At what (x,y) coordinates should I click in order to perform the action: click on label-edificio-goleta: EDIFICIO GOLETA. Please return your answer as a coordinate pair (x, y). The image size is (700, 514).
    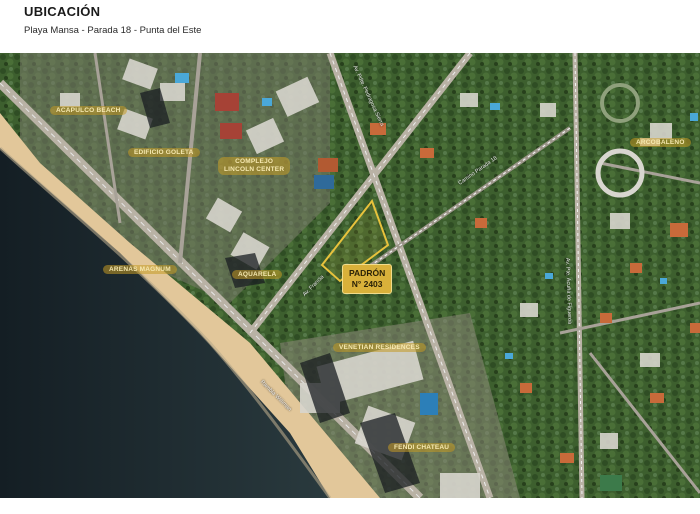
    Looking at the image, I should click on (164, 152).